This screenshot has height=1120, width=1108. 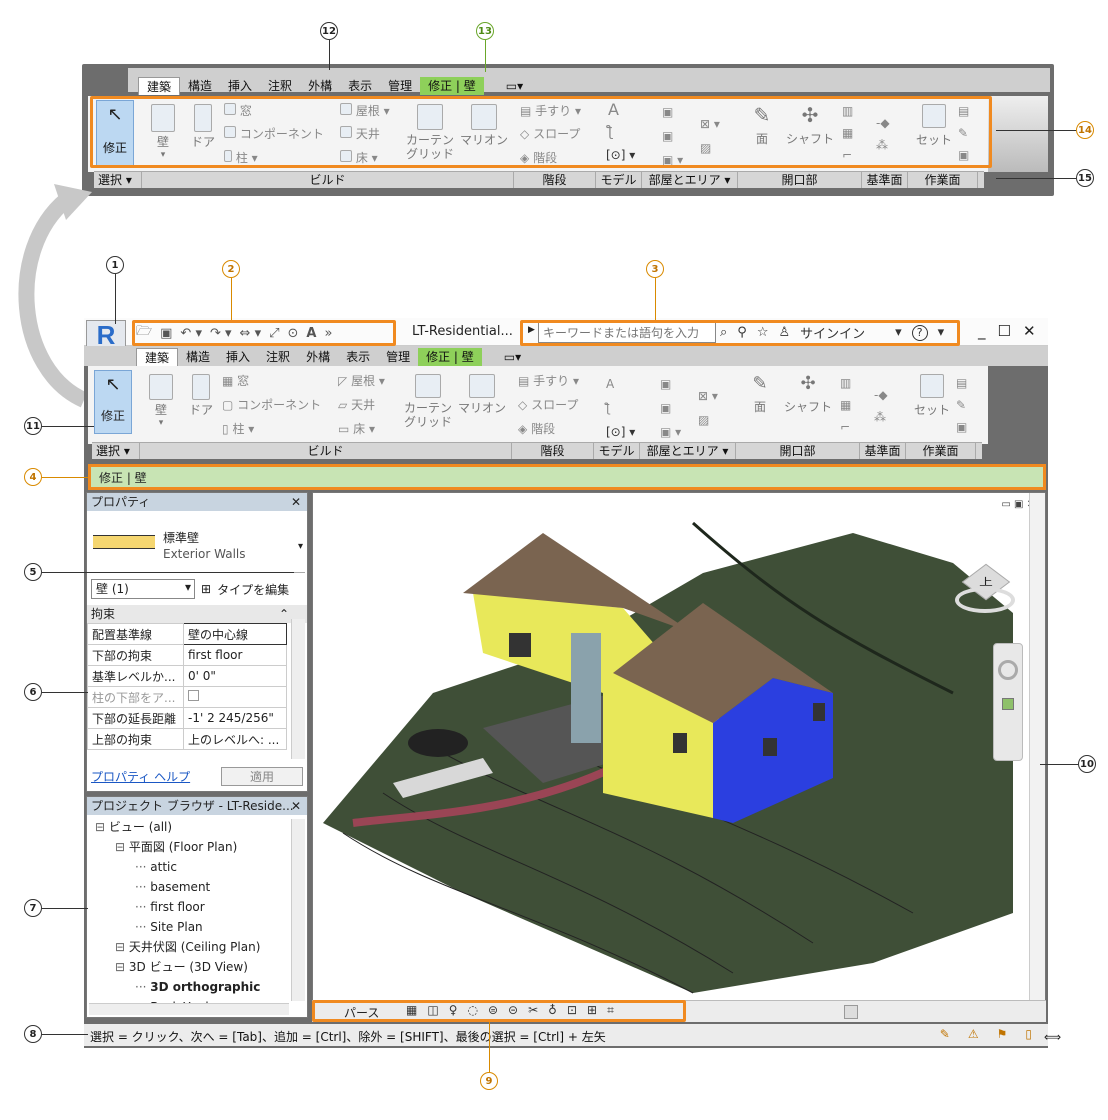 What do you see at coordinates (356, 404) in the screenshot?
I see `main-ceiling-tool: ▱ 天井` at bounding box center [356, 404].